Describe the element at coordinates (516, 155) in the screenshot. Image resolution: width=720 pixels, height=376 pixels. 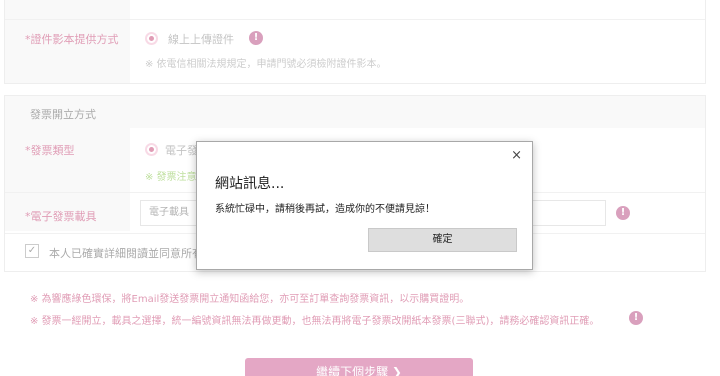
I see `close-icon: ×` at that location.